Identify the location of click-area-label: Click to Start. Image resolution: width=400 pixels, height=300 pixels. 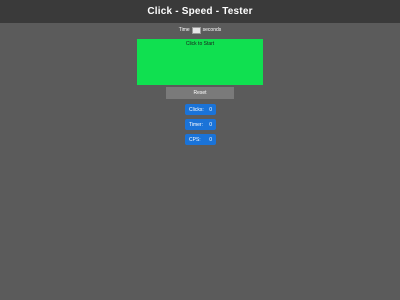
(200, 44).